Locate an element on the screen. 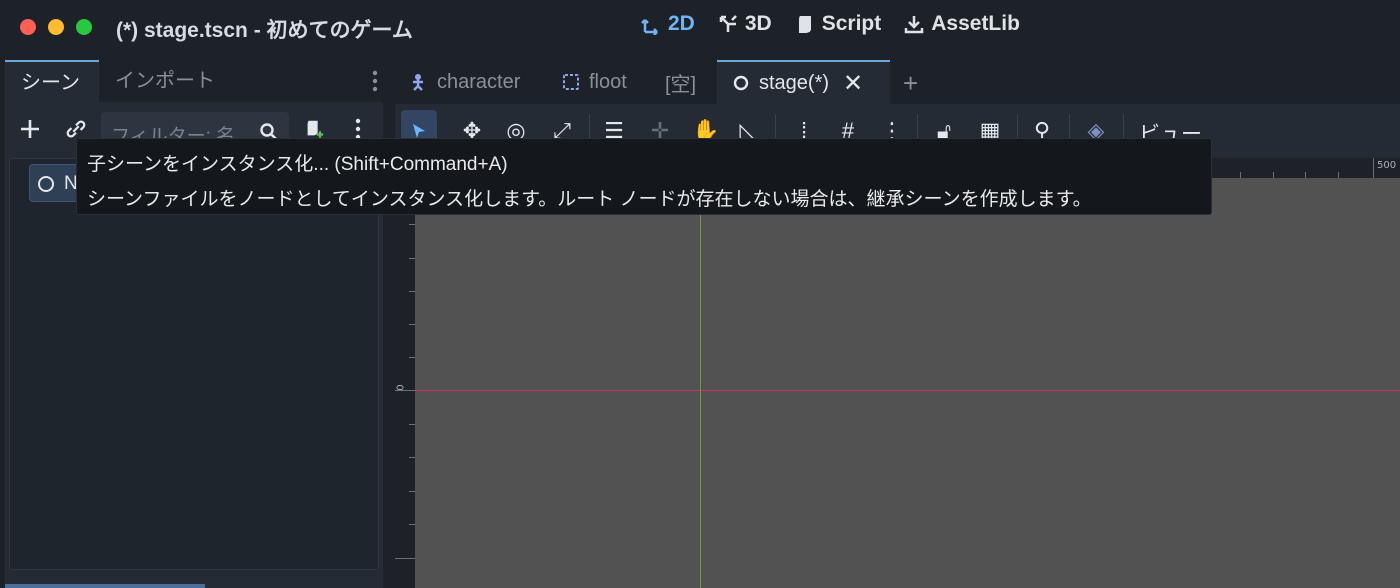  close-tab-icon: ✕ is located at coordinates (853, 83).